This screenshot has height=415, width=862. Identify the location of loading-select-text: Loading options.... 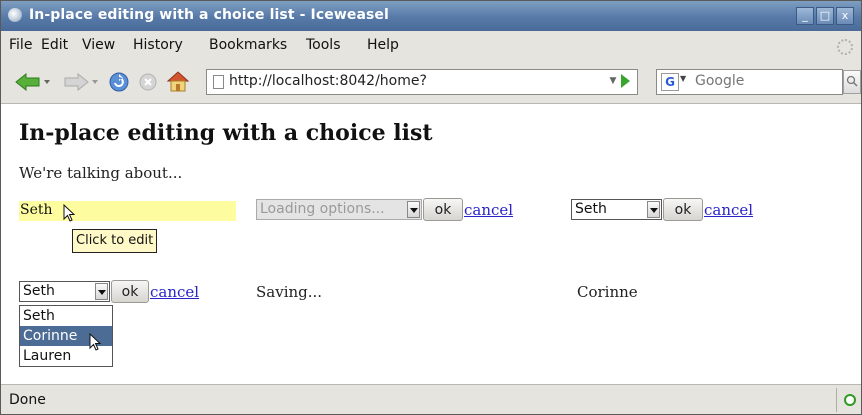
(322, 209).